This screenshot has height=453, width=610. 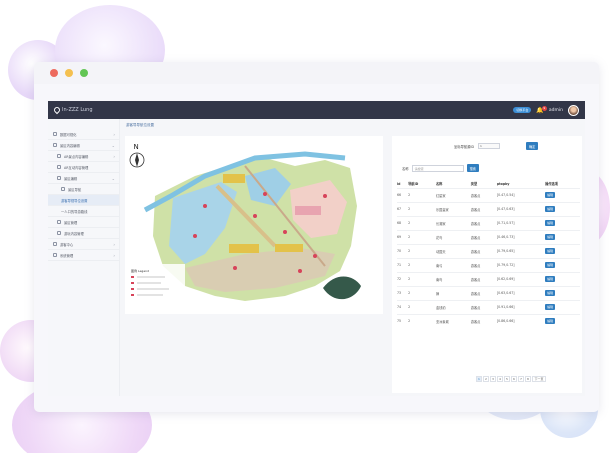 I want to click on column-header: id, so click(x=402, y=184).